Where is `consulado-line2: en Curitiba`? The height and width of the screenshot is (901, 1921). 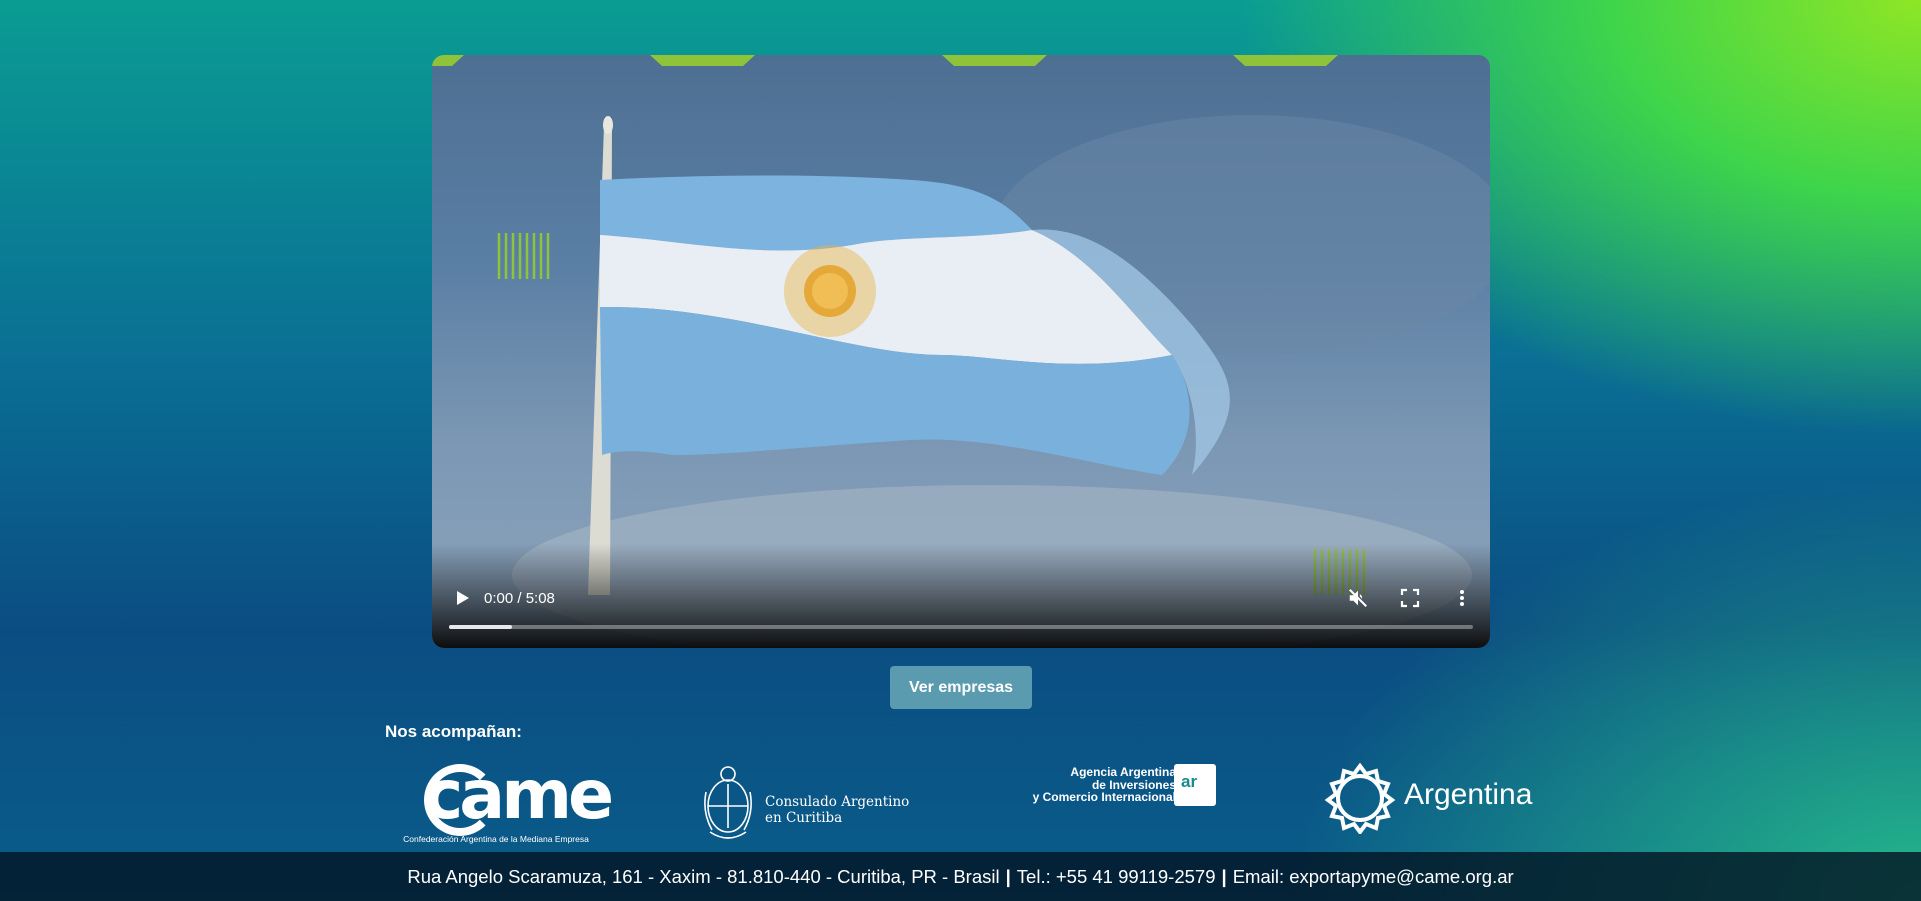
consulado-line2: en Curitiba is located at coordinates (804, 818).